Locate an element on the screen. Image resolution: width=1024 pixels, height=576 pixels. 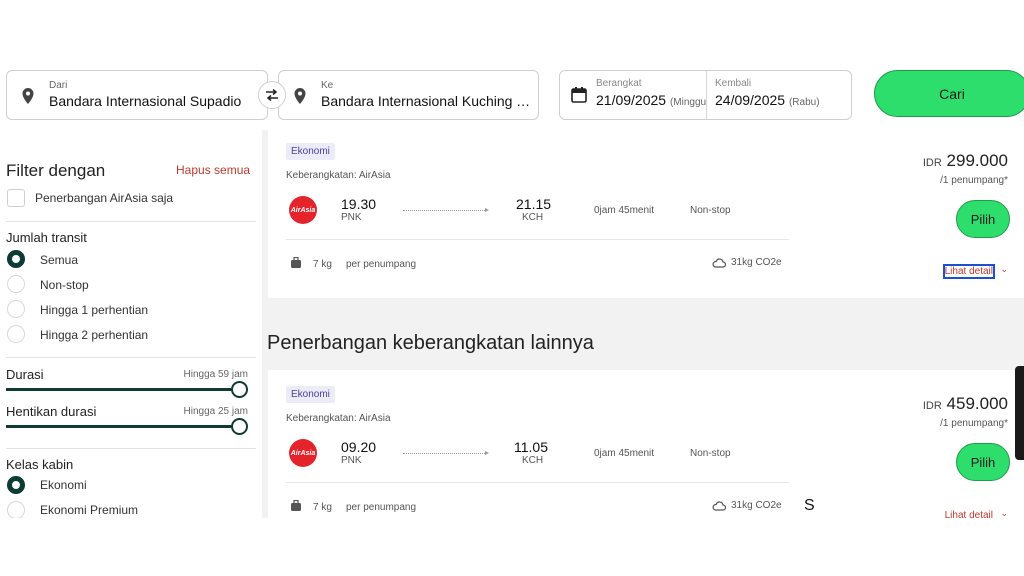
cabin-option-label: Ekonomi is located at coordinates (63, 485).